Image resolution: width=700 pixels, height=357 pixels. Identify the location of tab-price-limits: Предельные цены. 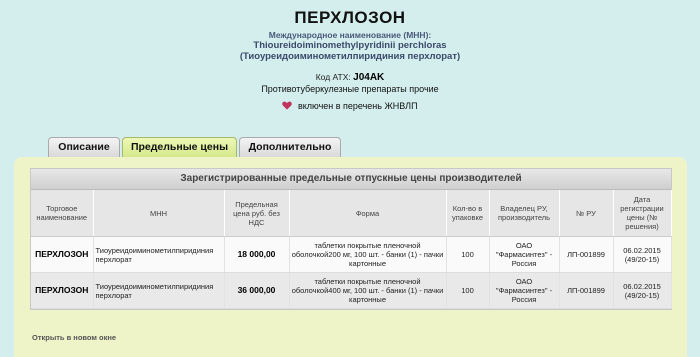
(179, 147).